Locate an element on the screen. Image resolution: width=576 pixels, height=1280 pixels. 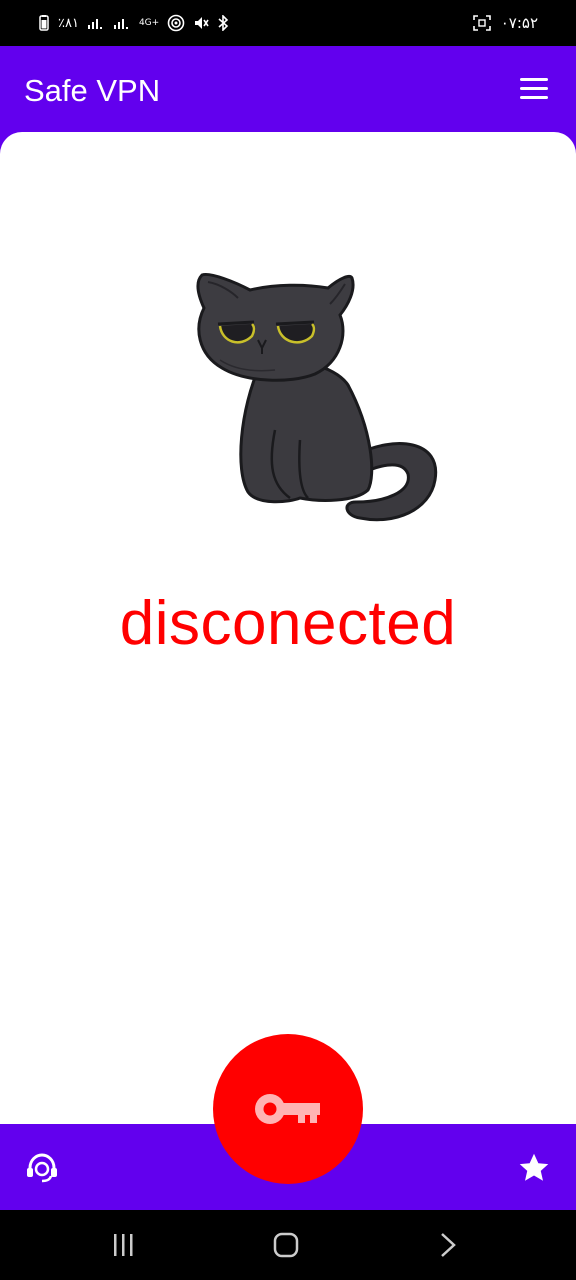
key-icon is located at coordinates (287, 1109).